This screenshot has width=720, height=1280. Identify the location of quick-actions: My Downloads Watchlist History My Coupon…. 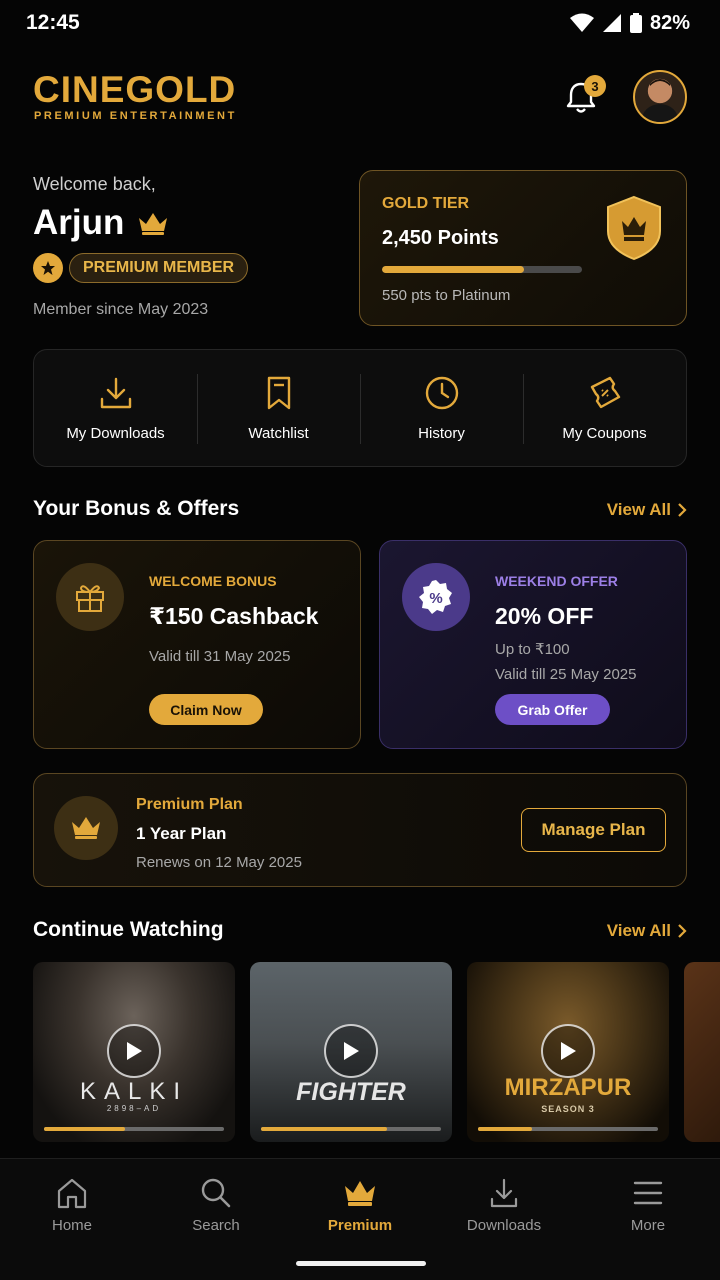
(360, 408).